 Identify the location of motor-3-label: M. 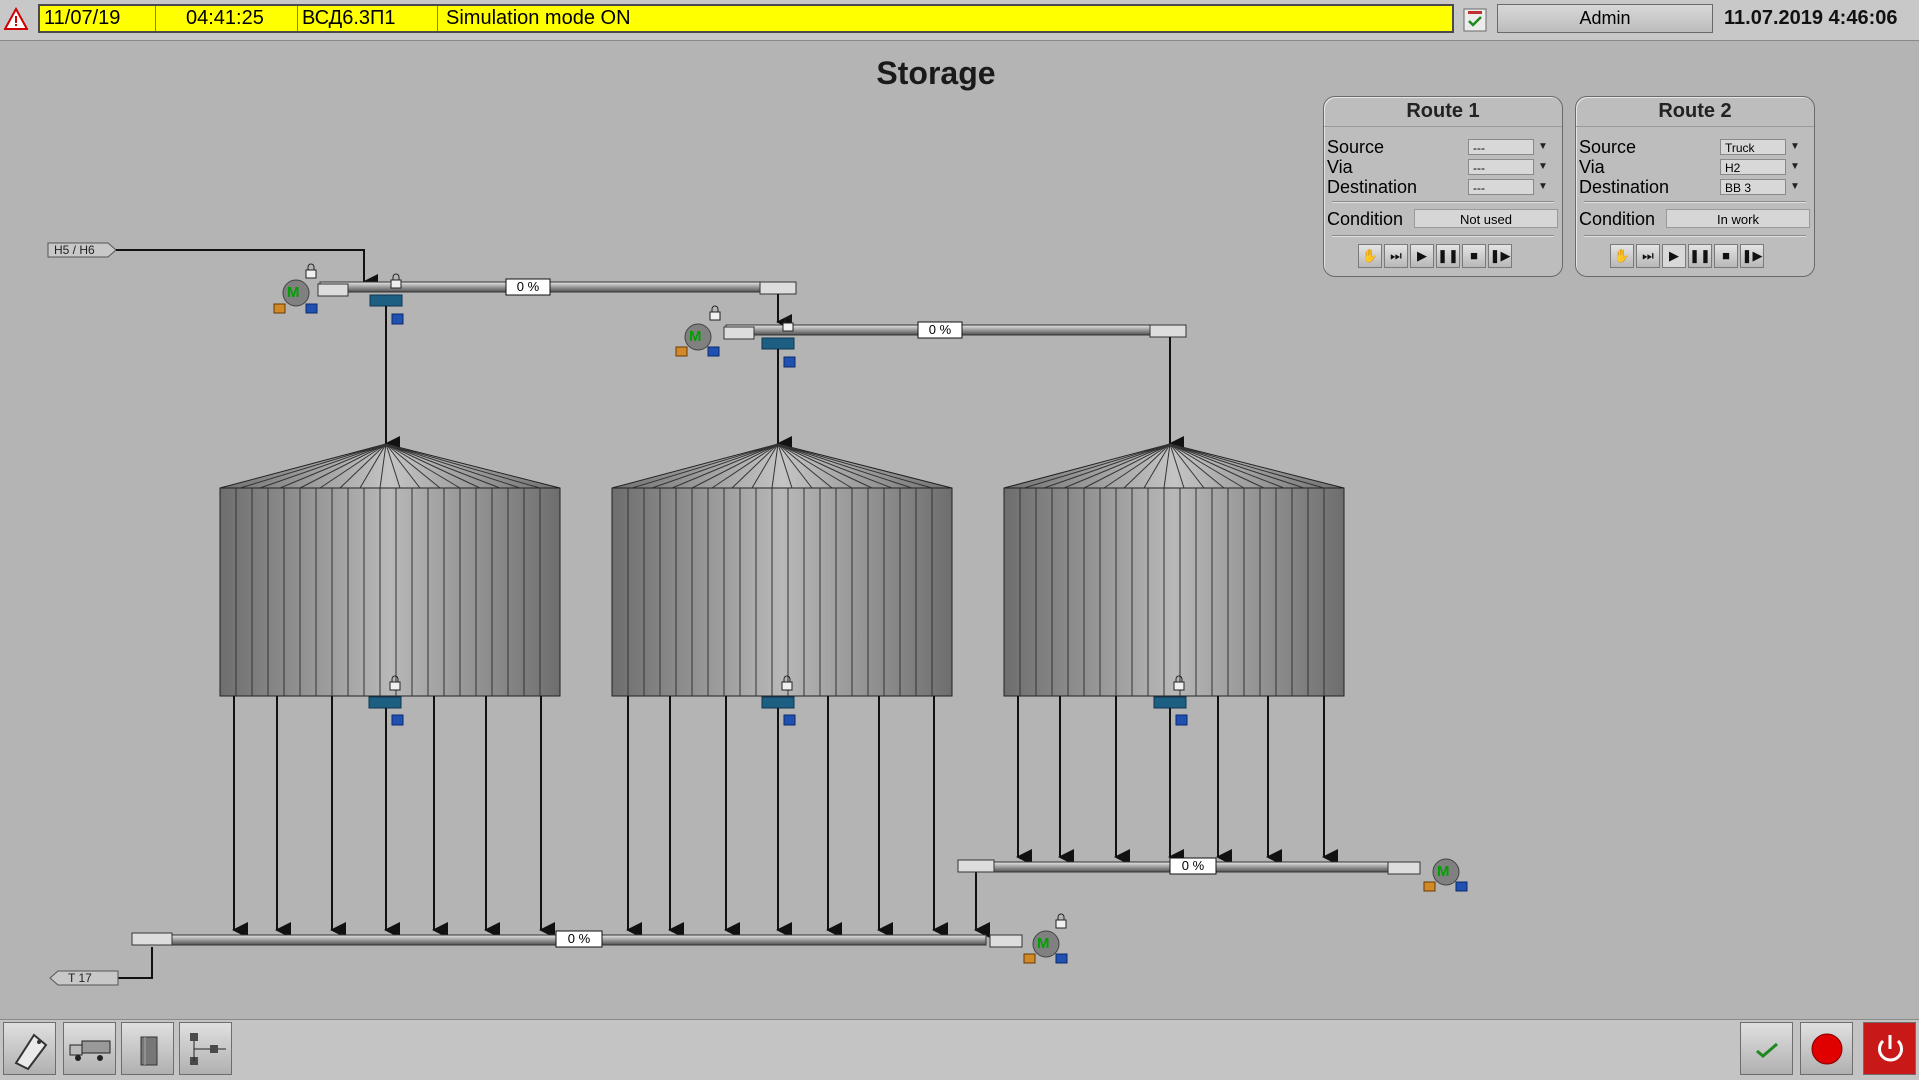
(1443, 871).